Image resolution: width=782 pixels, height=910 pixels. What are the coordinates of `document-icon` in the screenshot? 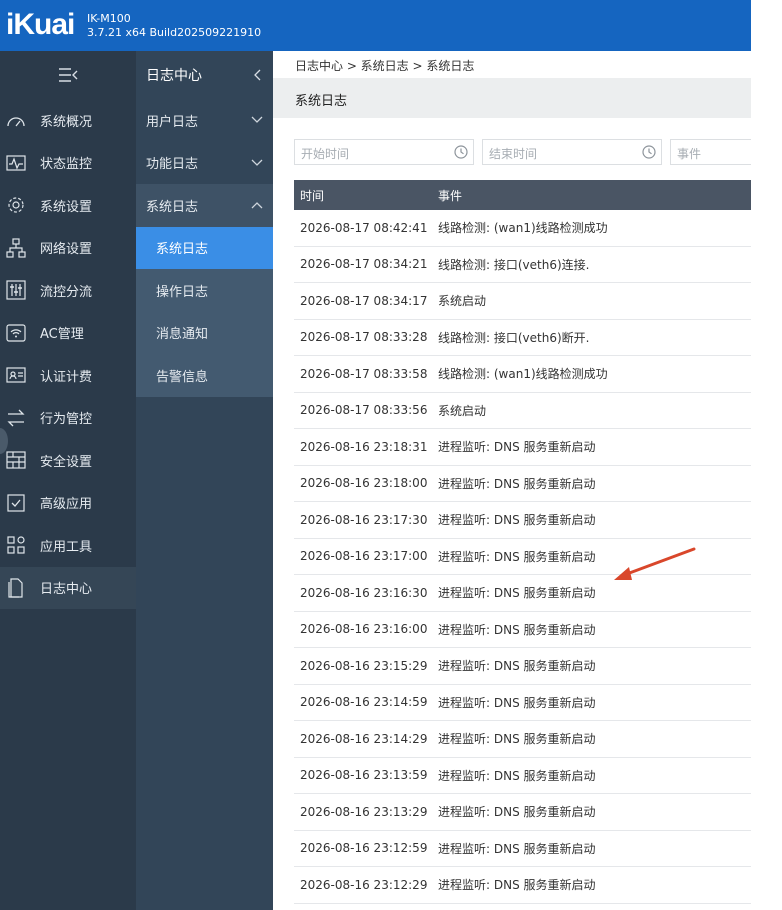 It's located at (16, 588).